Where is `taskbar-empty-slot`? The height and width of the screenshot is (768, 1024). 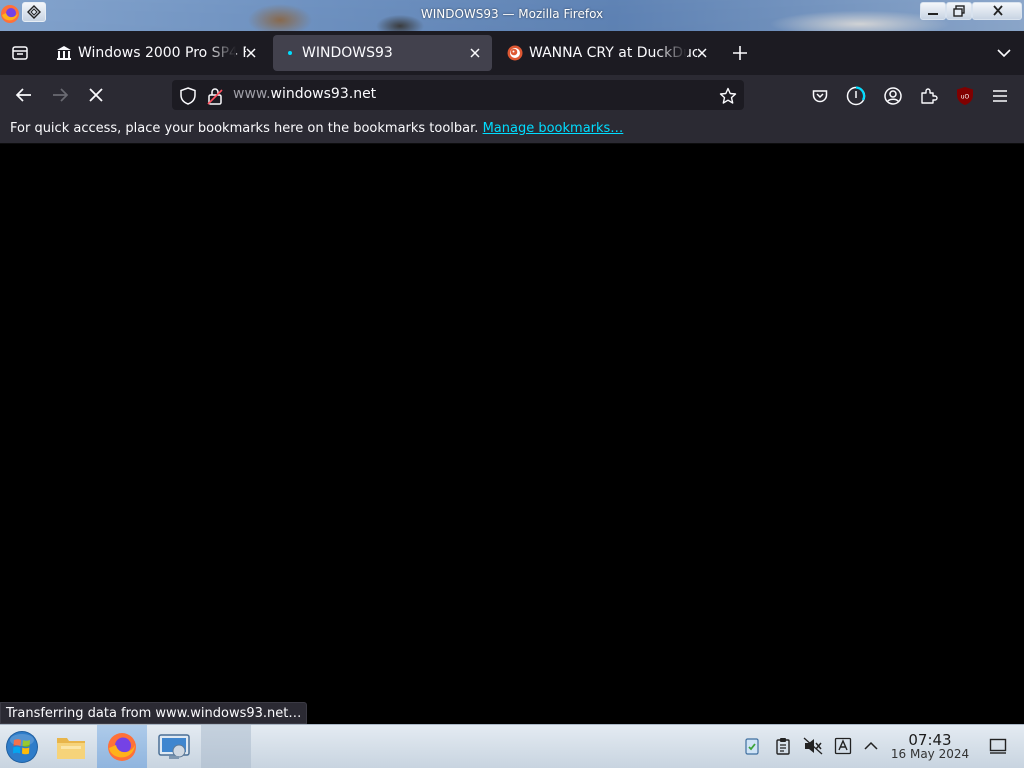
taskbar-empty-slot is located at coordinates (226, 746).